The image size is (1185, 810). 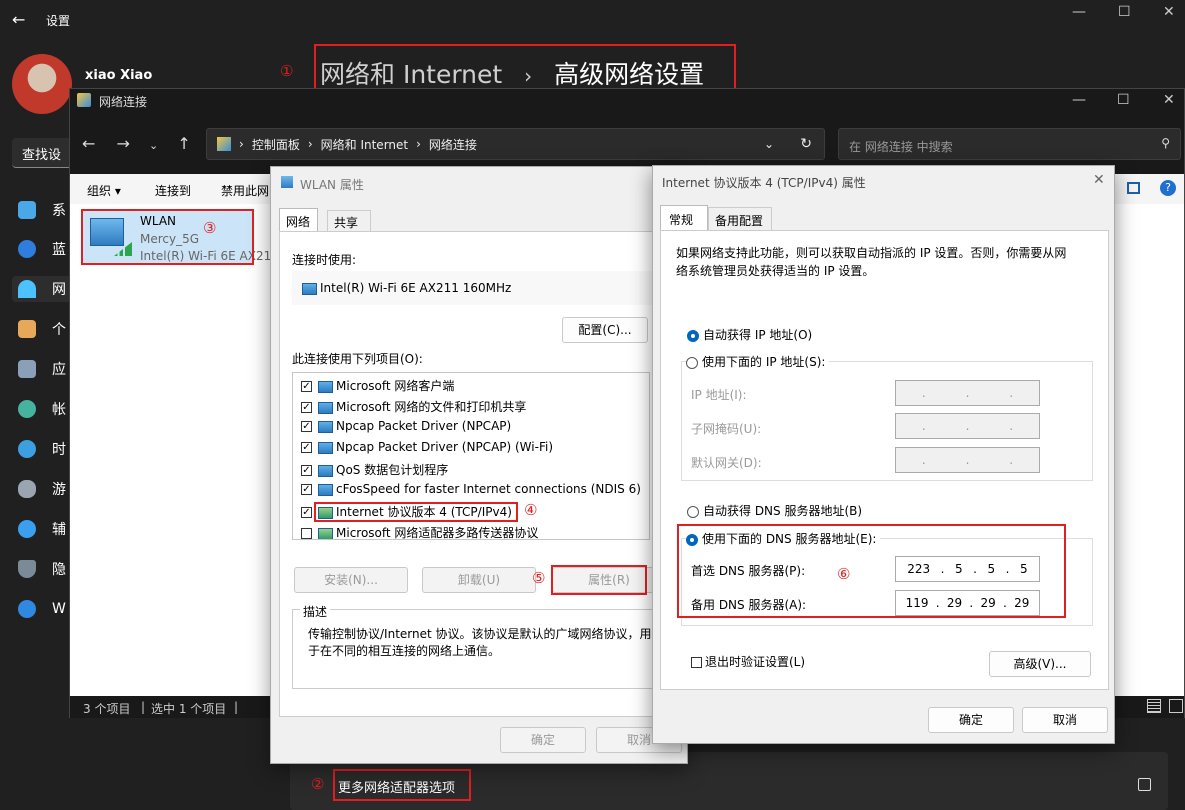 What do you see at coordinates (1169, 100) in the screenshot?
I see `explorer-close-icon: ✕` at bounding box center [1169, 100].